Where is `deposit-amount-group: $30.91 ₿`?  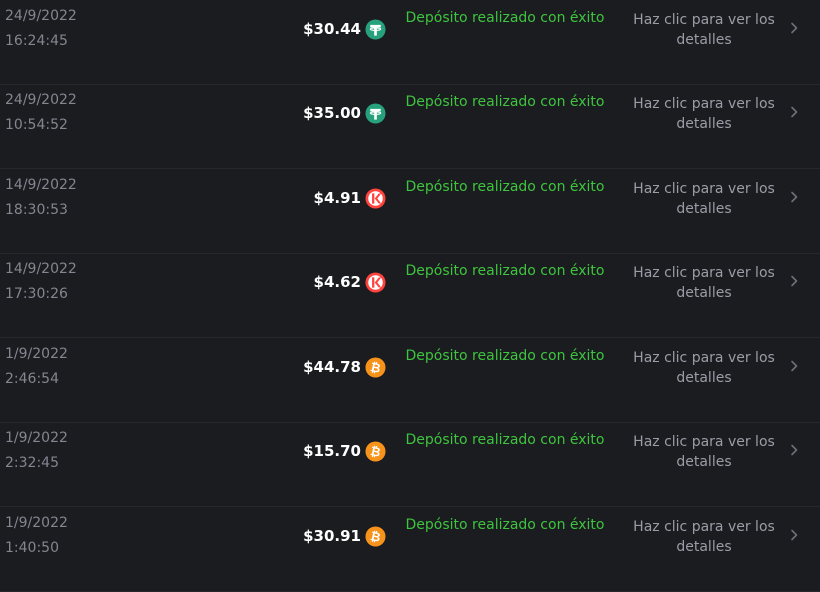 deposit-amount-group: $30.91 ₿ is located at coordinates (344, 536).